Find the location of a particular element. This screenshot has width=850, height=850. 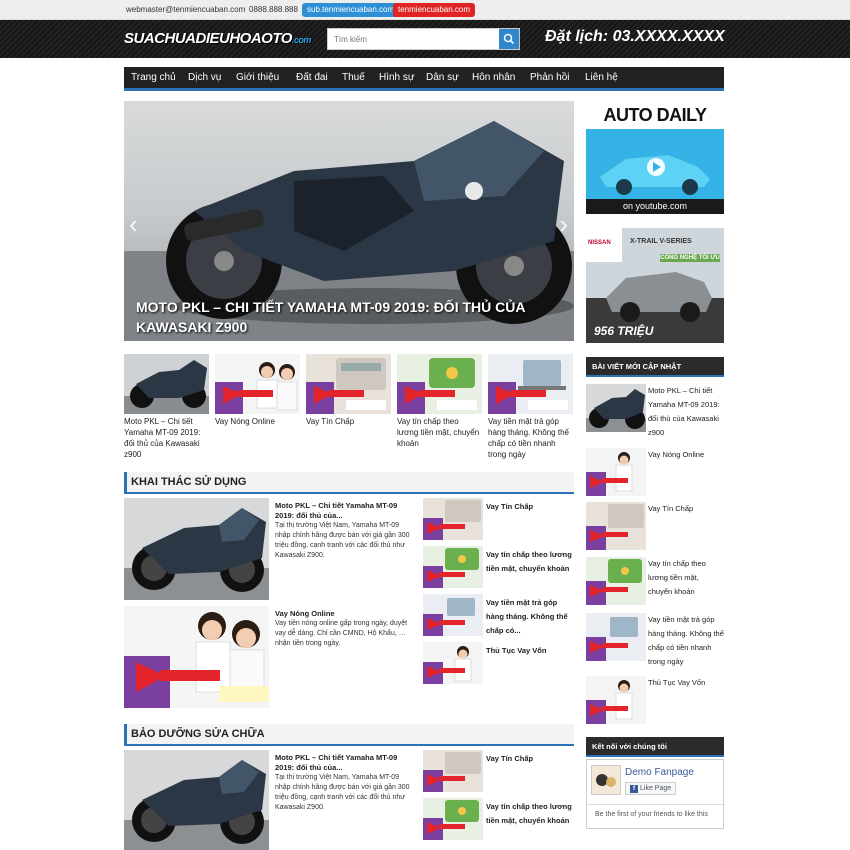

like-page-button: f Like Page is located at coordinates (651, 788).